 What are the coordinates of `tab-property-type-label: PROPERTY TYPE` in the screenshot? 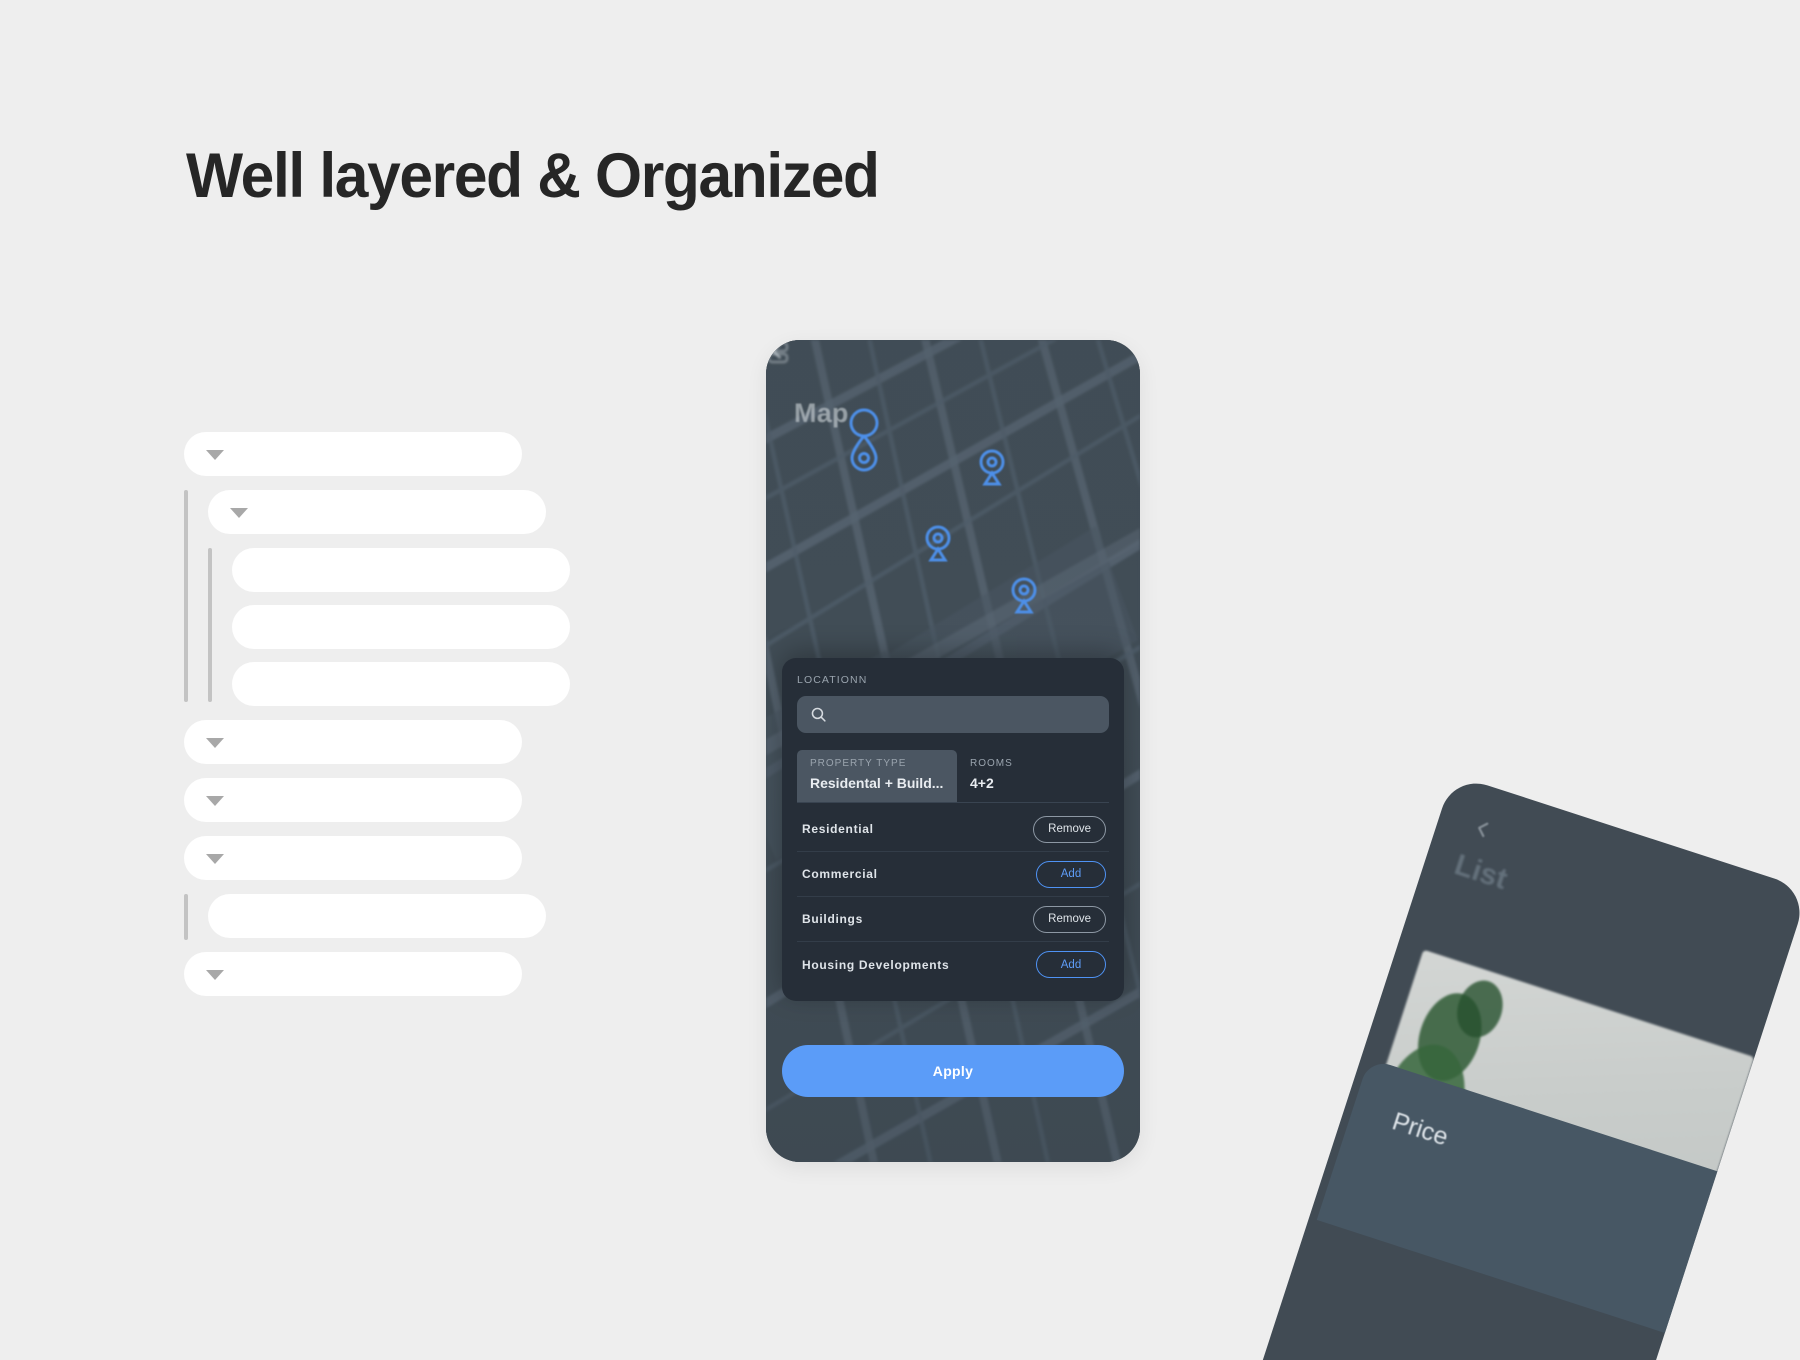 It's located at (858, 763).